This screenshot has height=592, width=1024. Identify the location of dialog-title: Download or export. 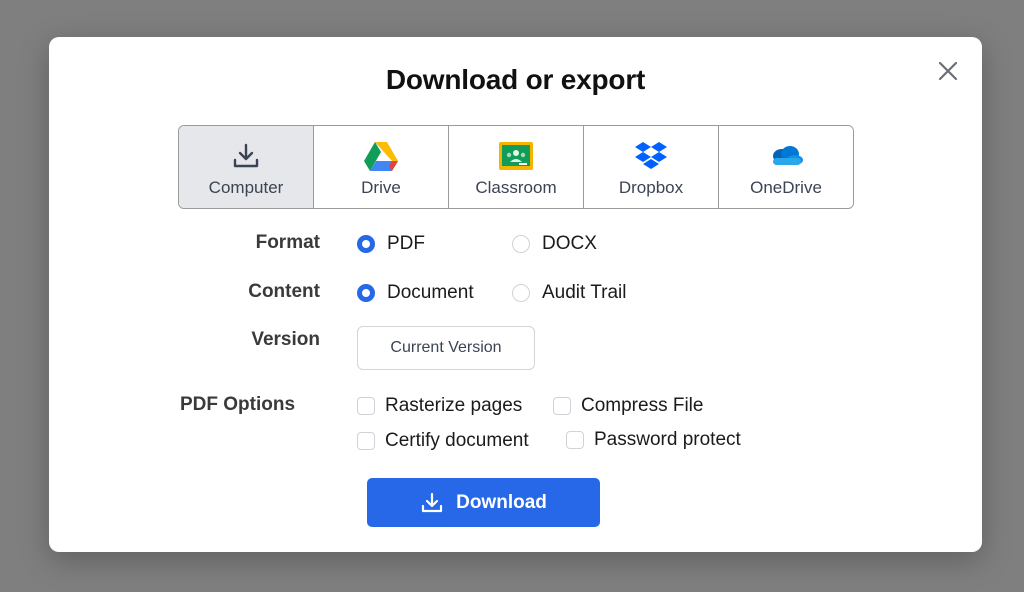
(515, 79).